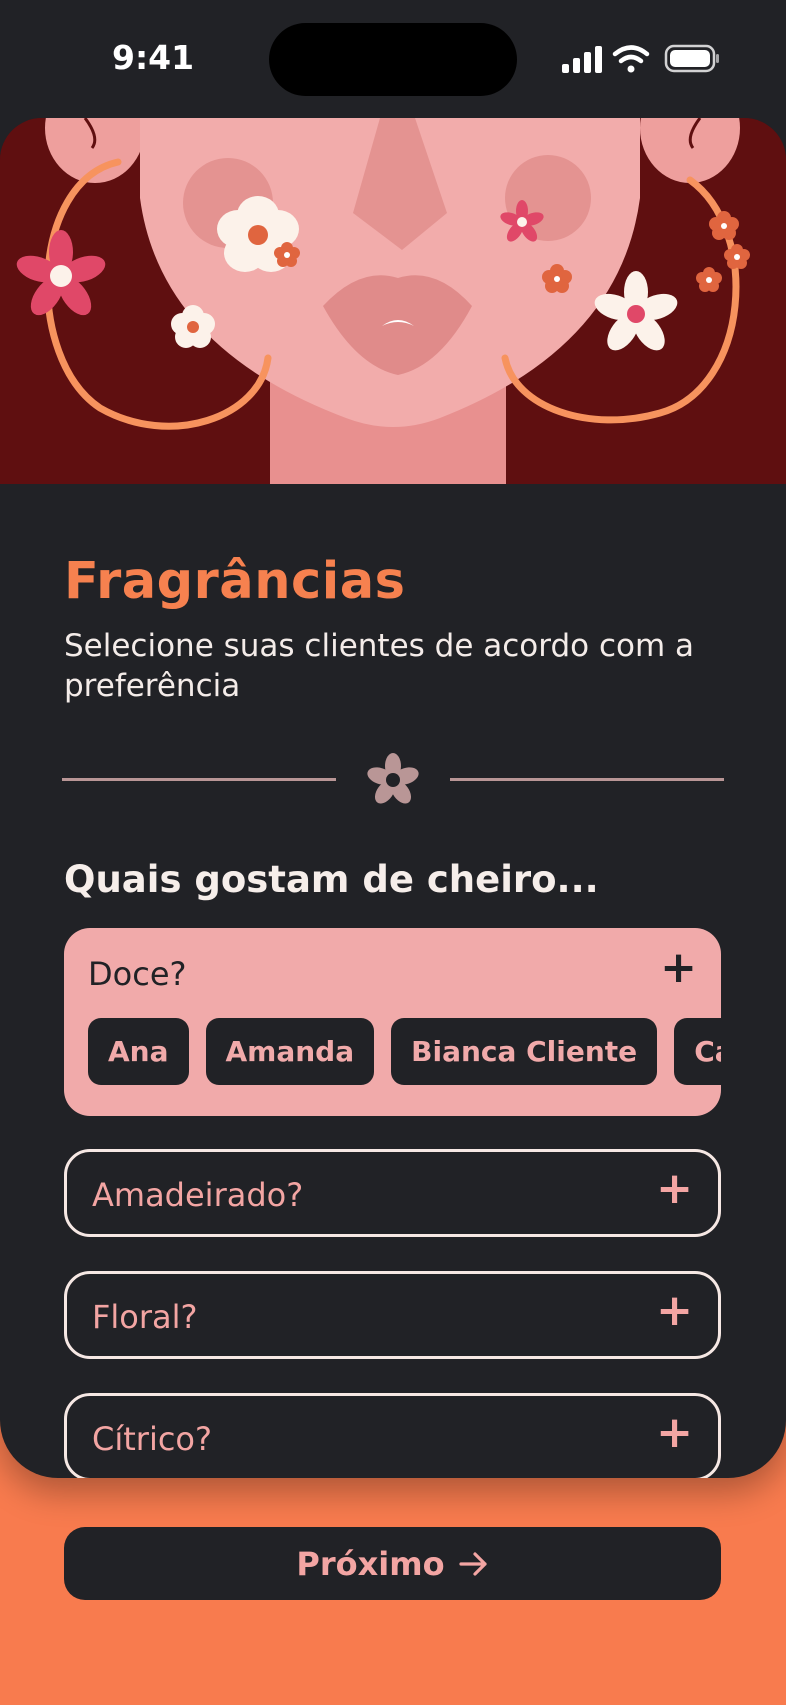  I want to click on category-amadeirado: Amadeirado? +, so click(392, 1193).